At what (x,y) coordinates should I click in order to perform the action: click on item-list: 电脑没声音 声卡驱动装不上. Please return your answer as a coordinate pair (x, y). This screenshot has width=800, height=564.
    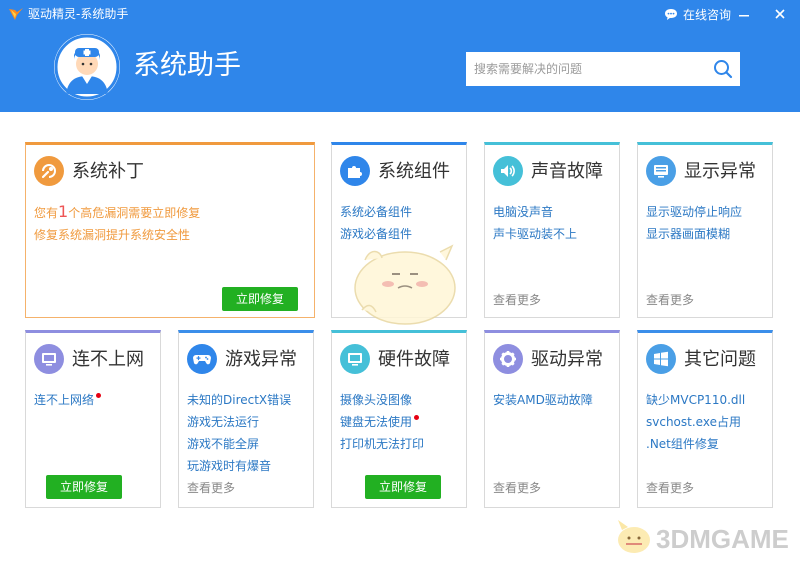
    Looking at the image, I should click on (535, 223).